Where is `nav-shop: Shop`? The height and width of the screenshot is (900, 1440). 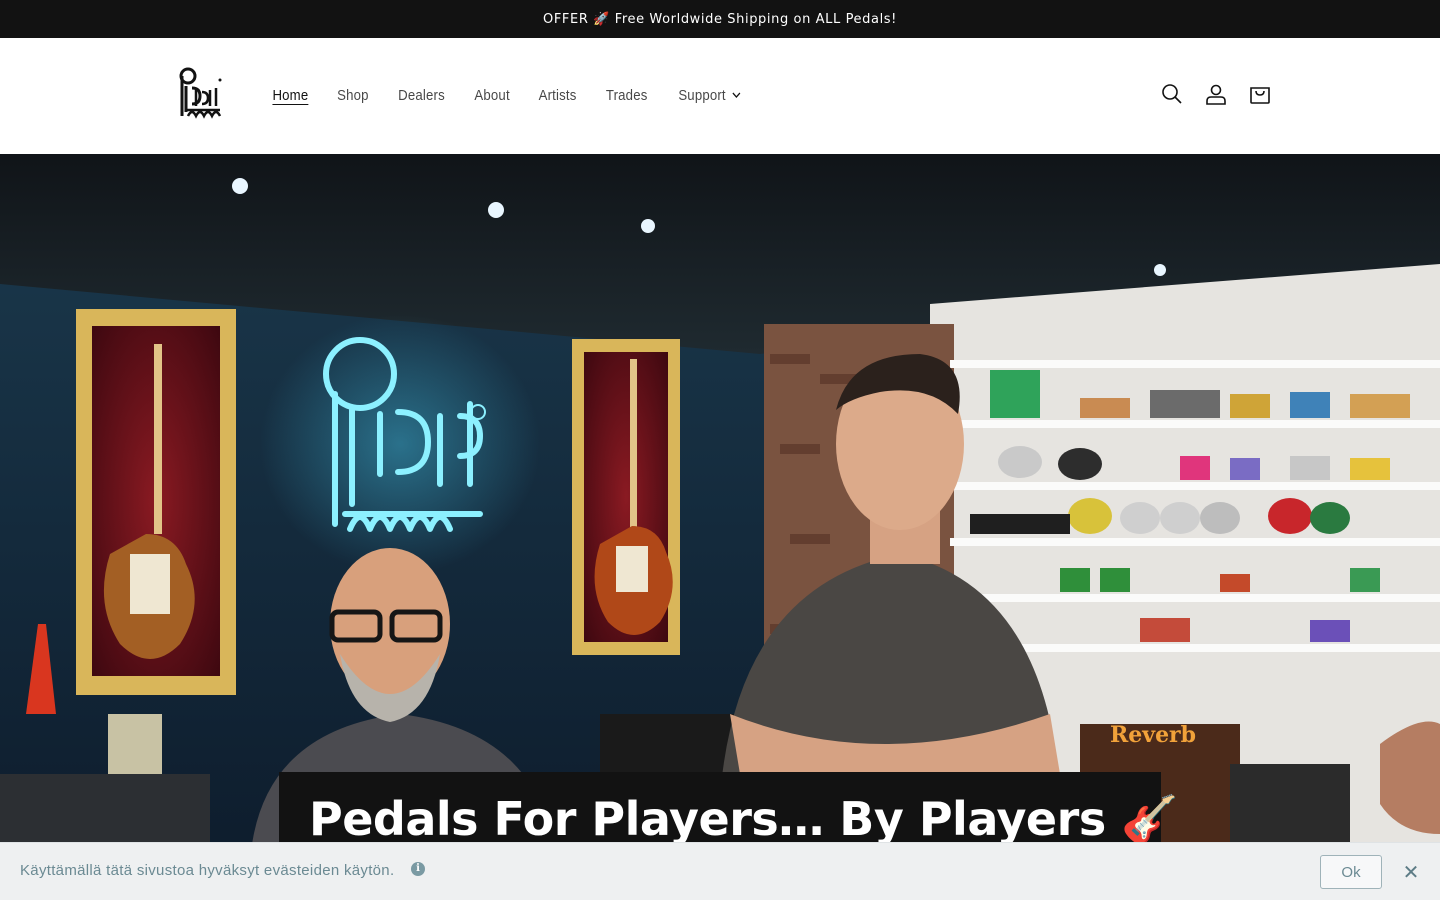 nav-shop: Shop is located at coordinates (352, 95).